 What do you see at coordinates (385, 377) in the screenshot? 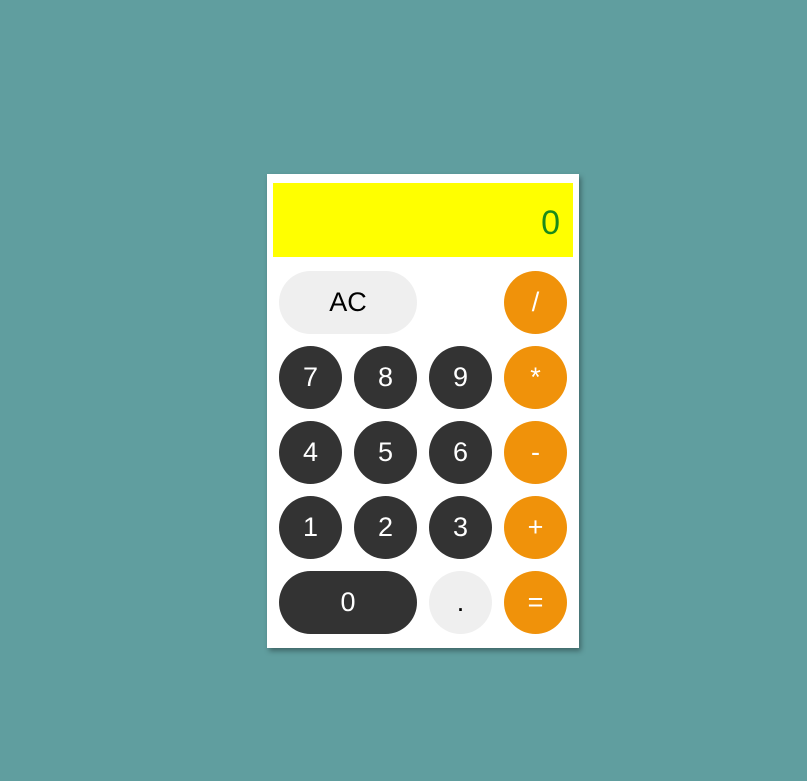
I see `digit-8-button: 8` at bounding box center [385, 377].